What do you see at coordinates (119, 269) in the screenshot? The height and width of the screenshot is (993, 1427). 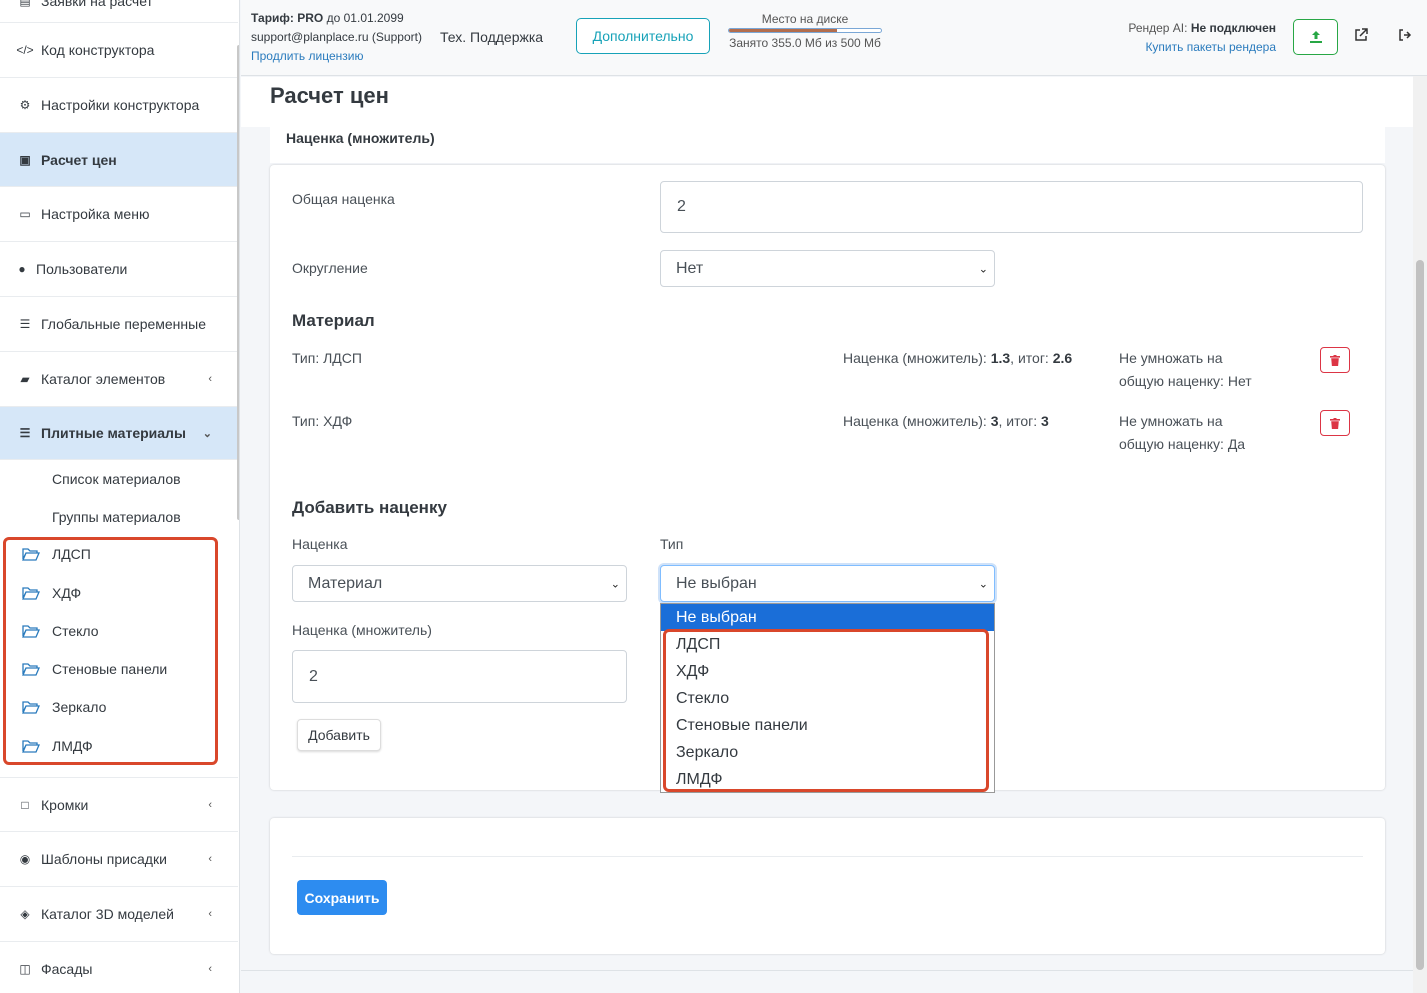 I see `sidebar-item-users: ● Пользователи` at bounding box center [119, 269].